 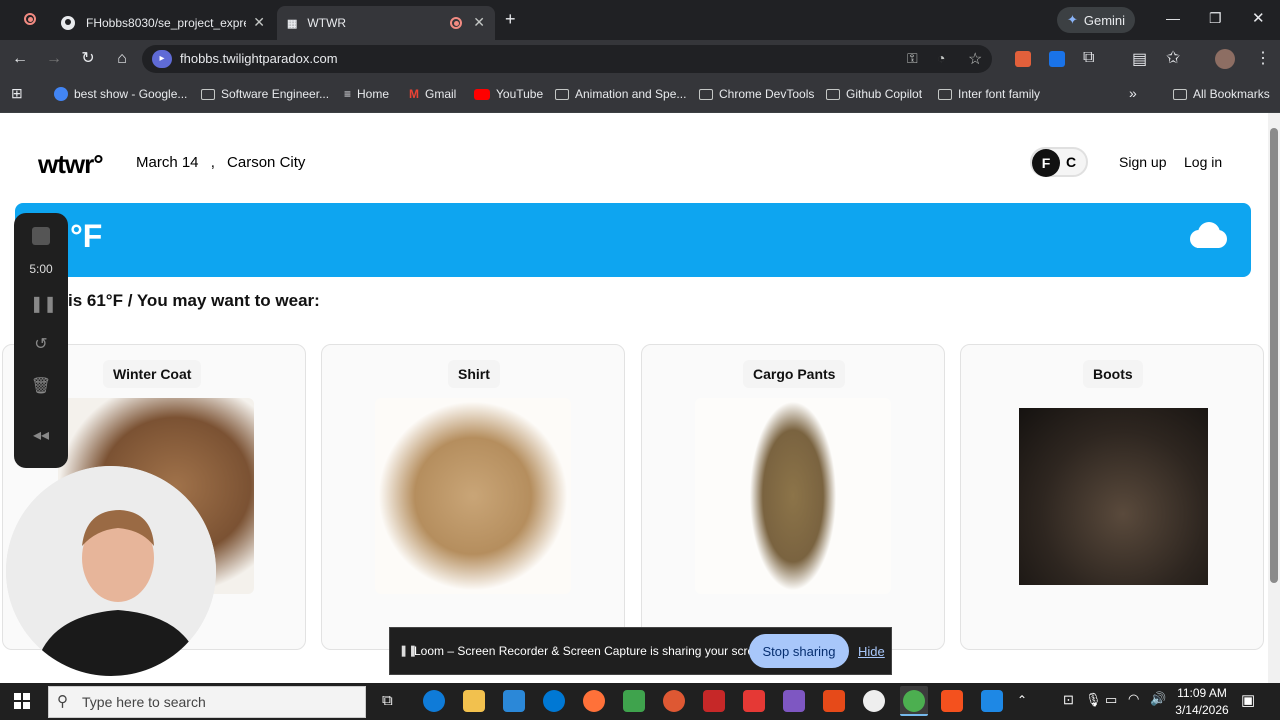 I want to click on tab-title: FHobbs8030/se_project_expres, so click(x=166, y=23).